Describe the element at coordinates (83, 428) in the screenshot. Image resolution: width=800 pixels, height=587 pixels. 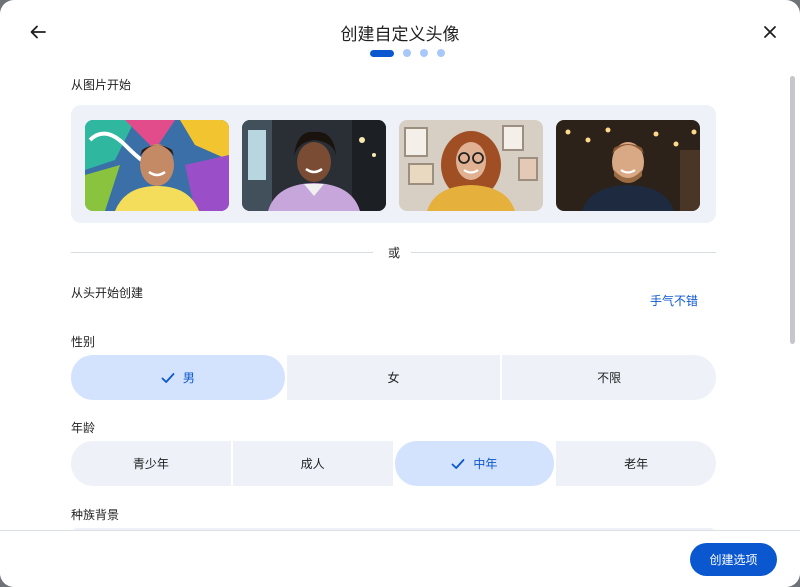
I see `age-label: 年龄` at that location.